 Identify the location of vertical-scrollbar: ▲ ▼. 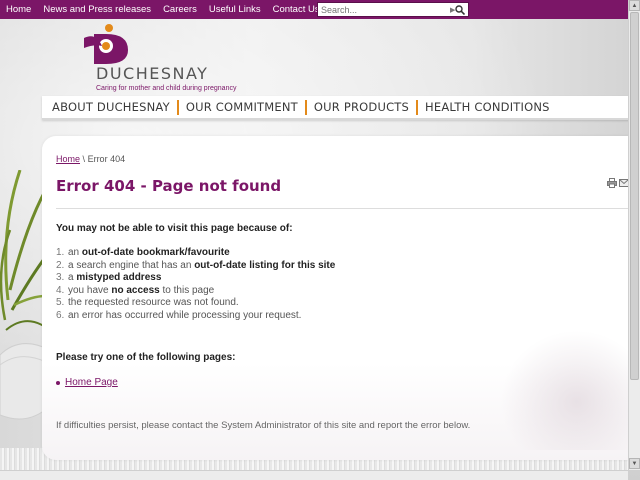
(634, 235).